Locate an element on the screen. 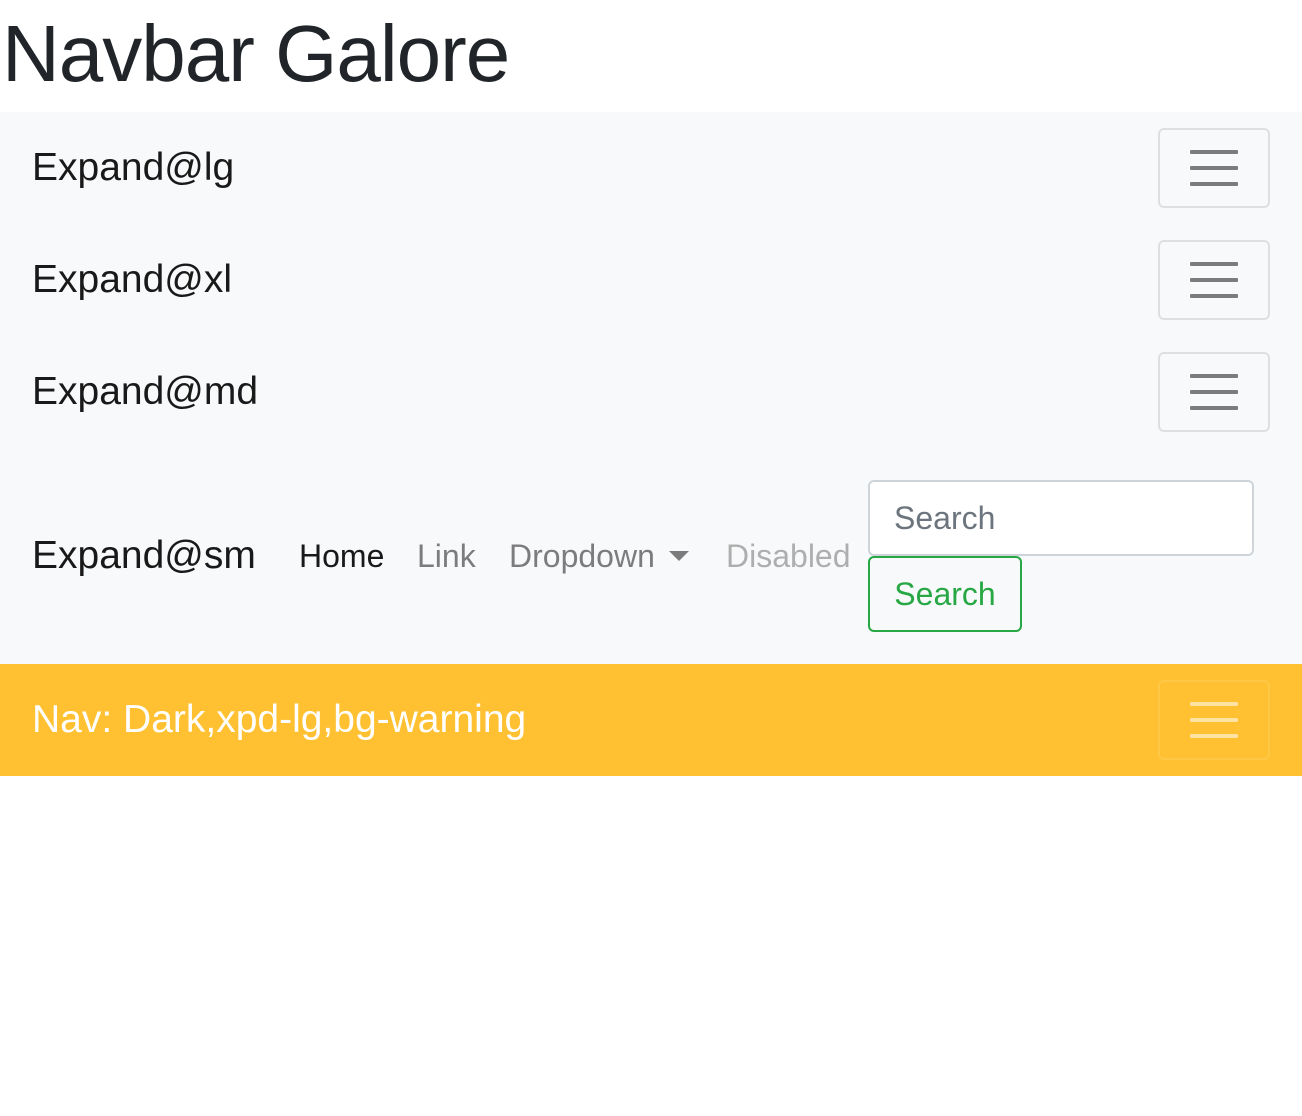 The width and height of the screenshot is (1302, 1116). page-title: Navbar Galore is located at coordinates (256, 53).